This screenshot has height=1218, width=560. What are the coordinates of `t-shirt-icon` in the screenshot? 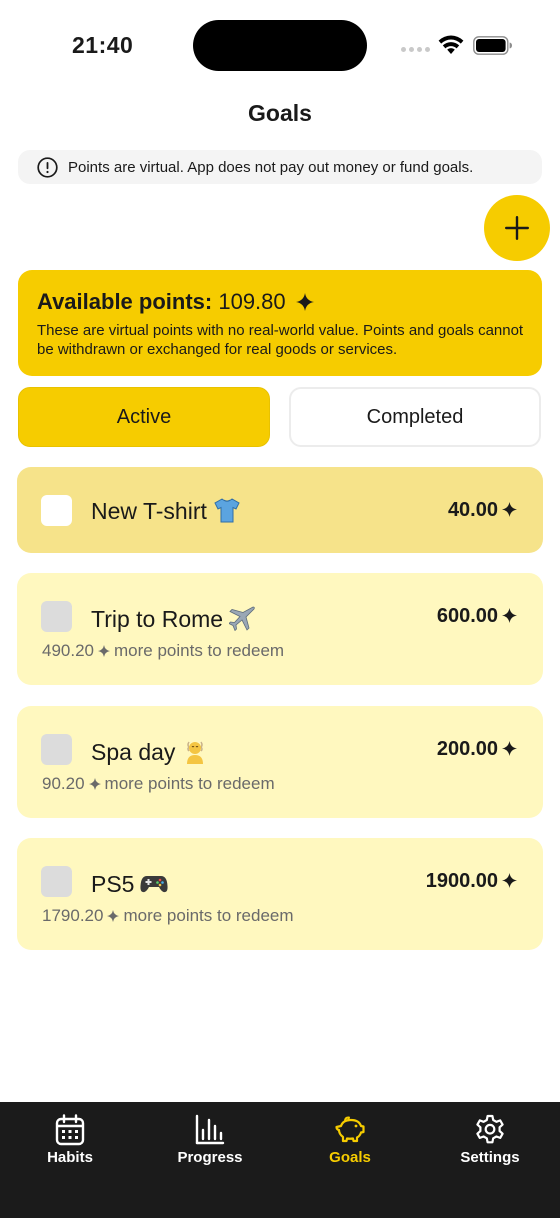 It's located at (227, 510).